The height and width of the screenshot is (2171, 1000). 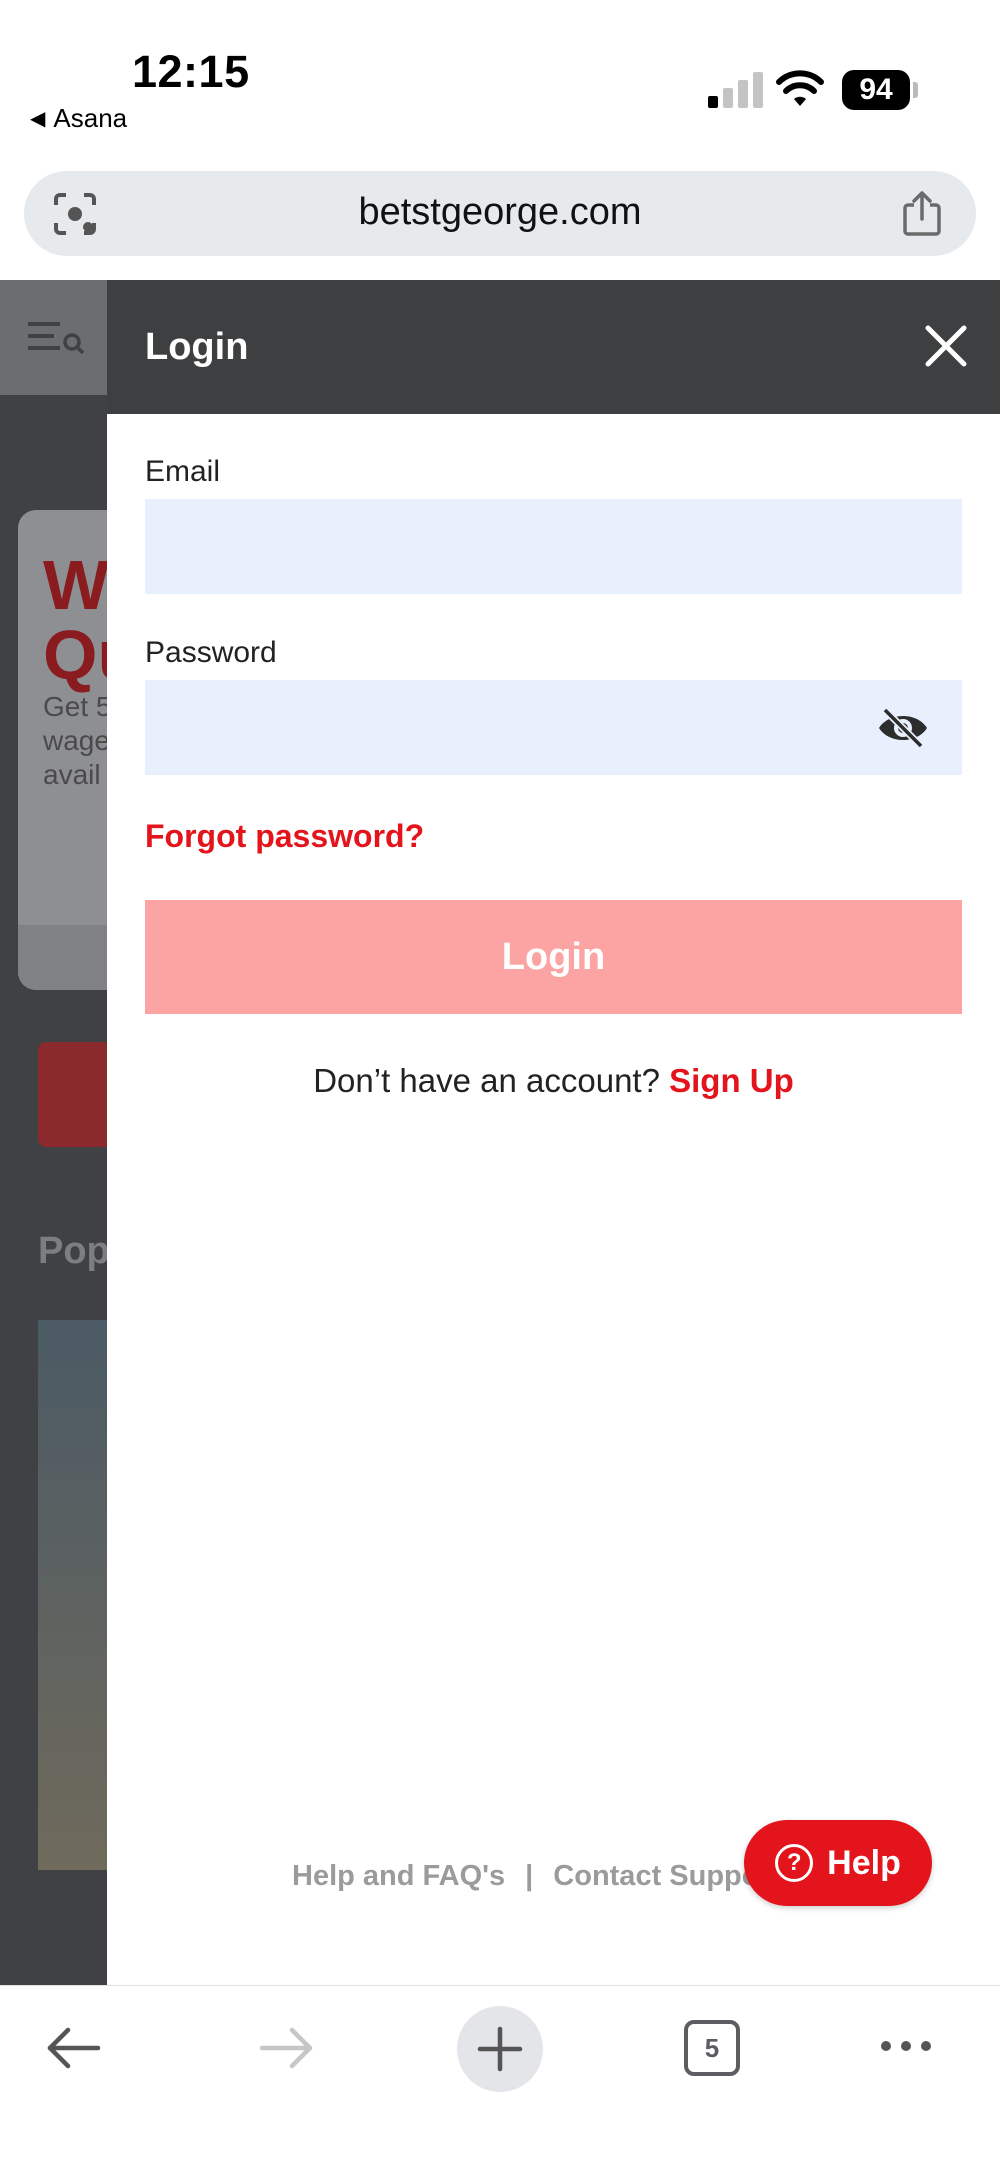 I want to click on show-password-eye-slash-icon, so click(x=903, y=728).